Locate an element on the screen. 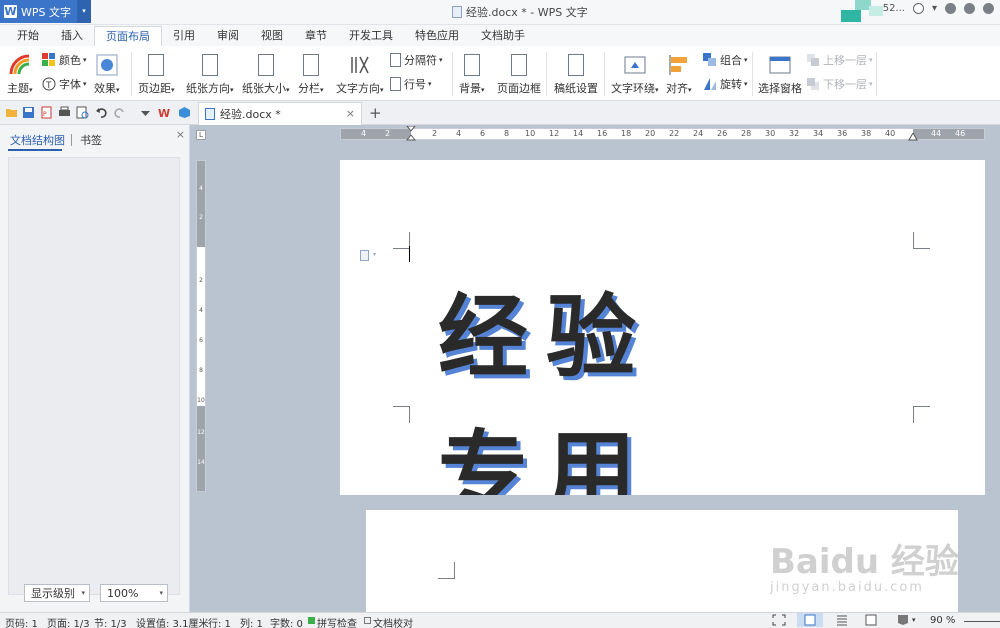 This screenshot has width=1000, height=628. save-icon is located at coordinates (28, 112).